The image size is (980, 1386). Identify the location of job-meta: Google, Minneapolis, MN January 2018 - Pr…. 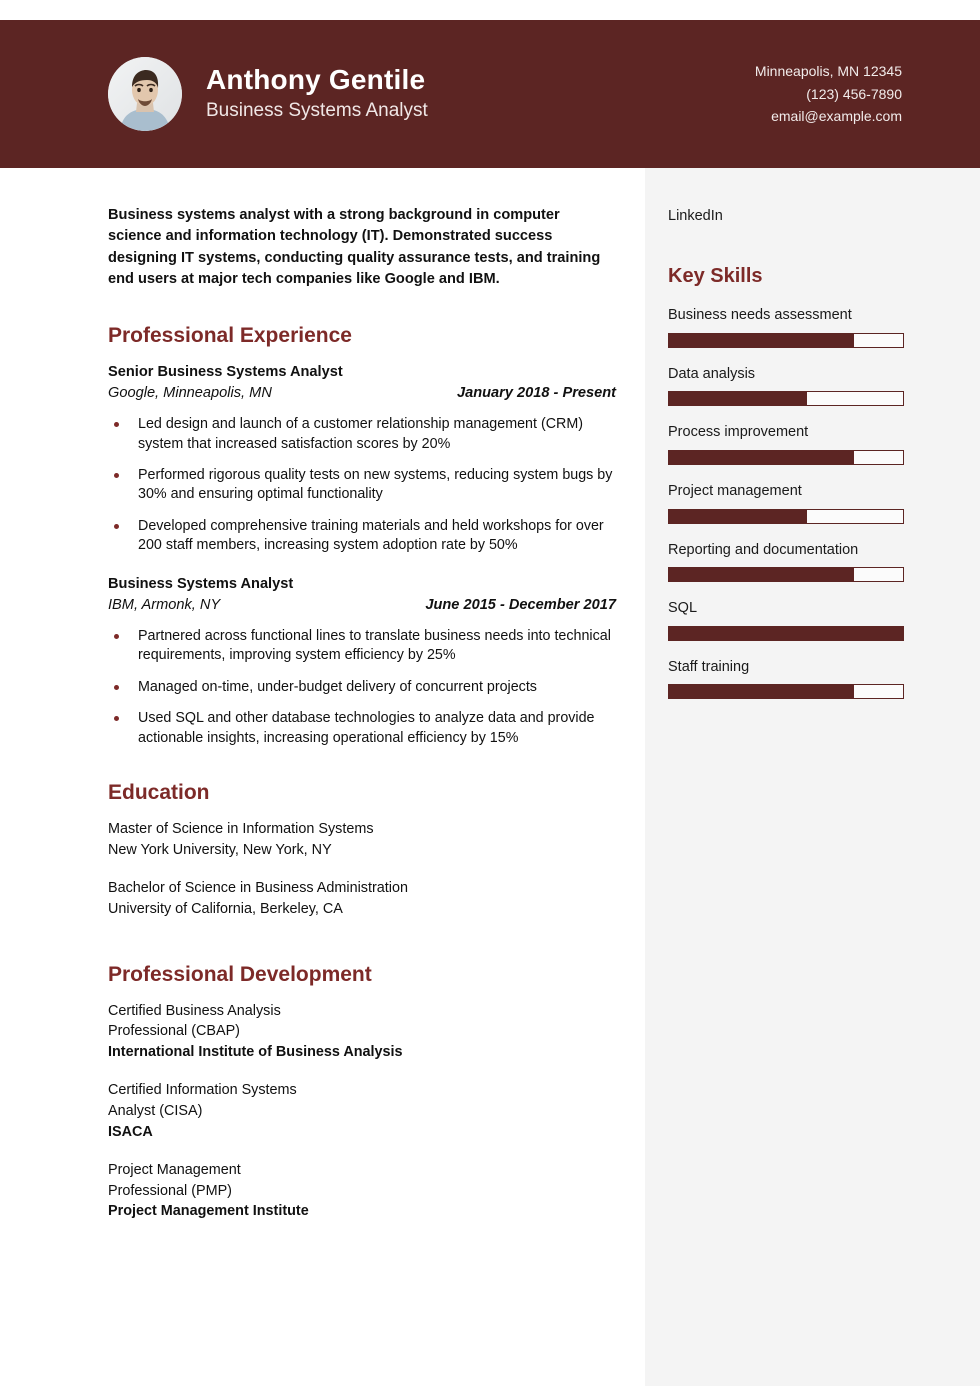
(362, 393).